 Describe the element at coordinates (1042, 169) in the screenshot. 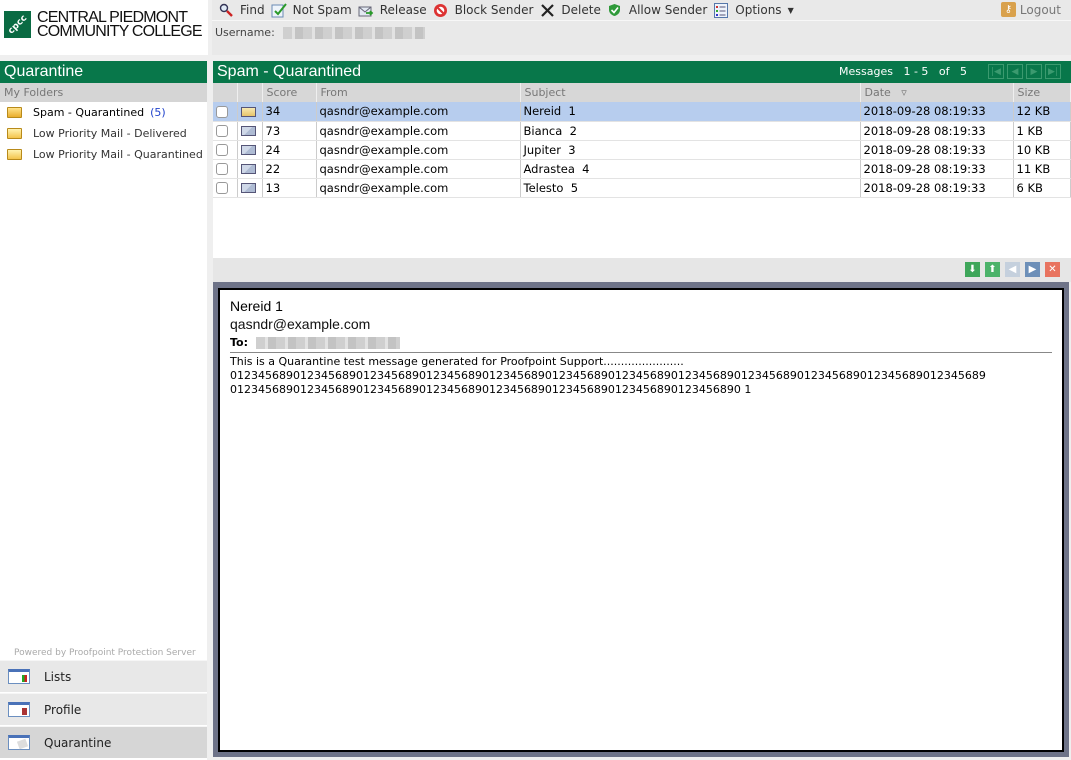

I see `cell-size: 11 KB` at that location.